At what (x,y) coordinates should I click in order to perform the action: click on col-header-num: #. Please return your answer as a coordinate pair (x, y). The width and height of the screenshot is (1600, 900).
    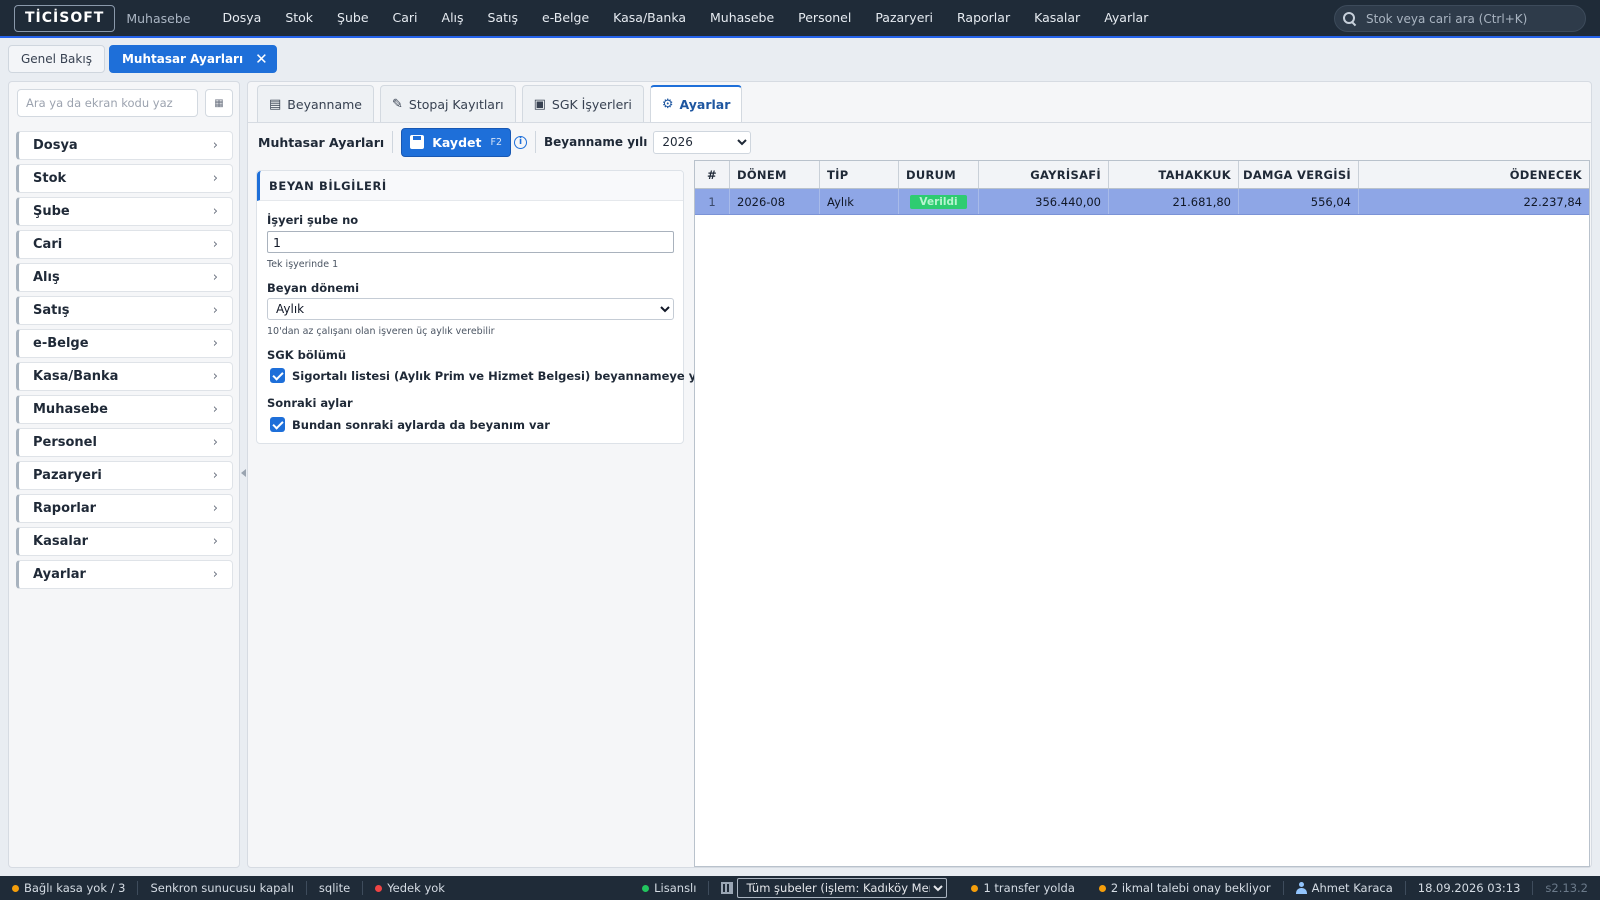
    Looking at the image, I should click on (712, 174).